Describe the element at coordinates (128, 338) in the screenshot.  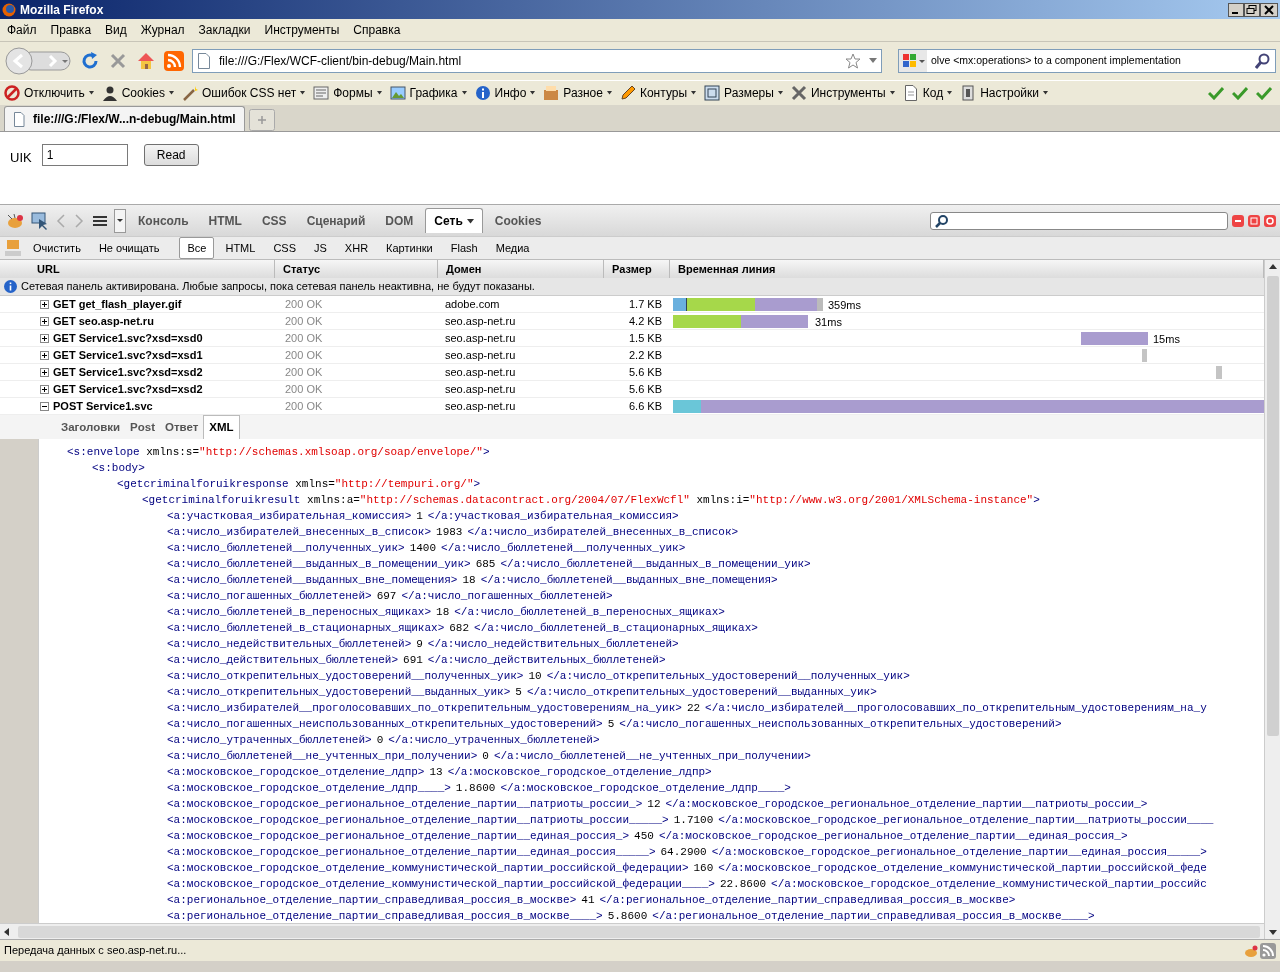
I see `request-url: GET Service1.svc?xsd=xsd0` at that location.